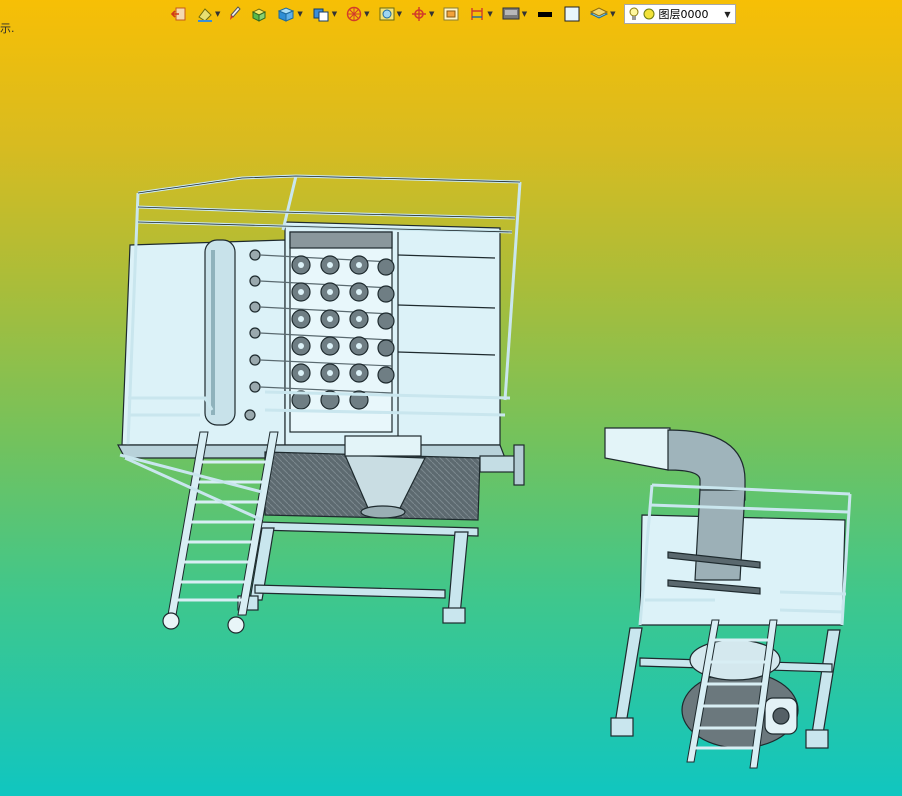 This screenshot has width=902, height=796. What do you see at coordinates (341, 240) in the screenshot?
I see `filter-top-bar` at bounding box center [341, 240].